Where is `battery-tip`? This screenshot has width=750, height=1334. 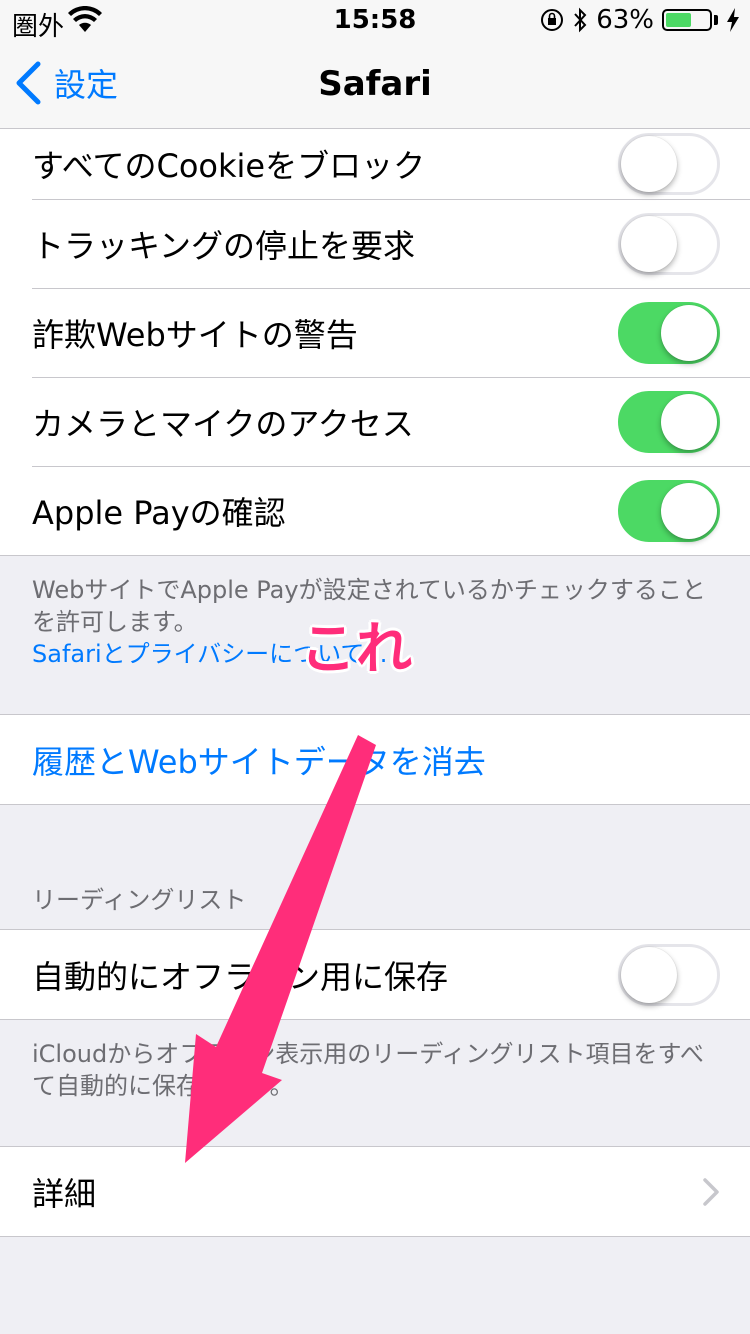 battery-tip is located at coordinates (716, 20).